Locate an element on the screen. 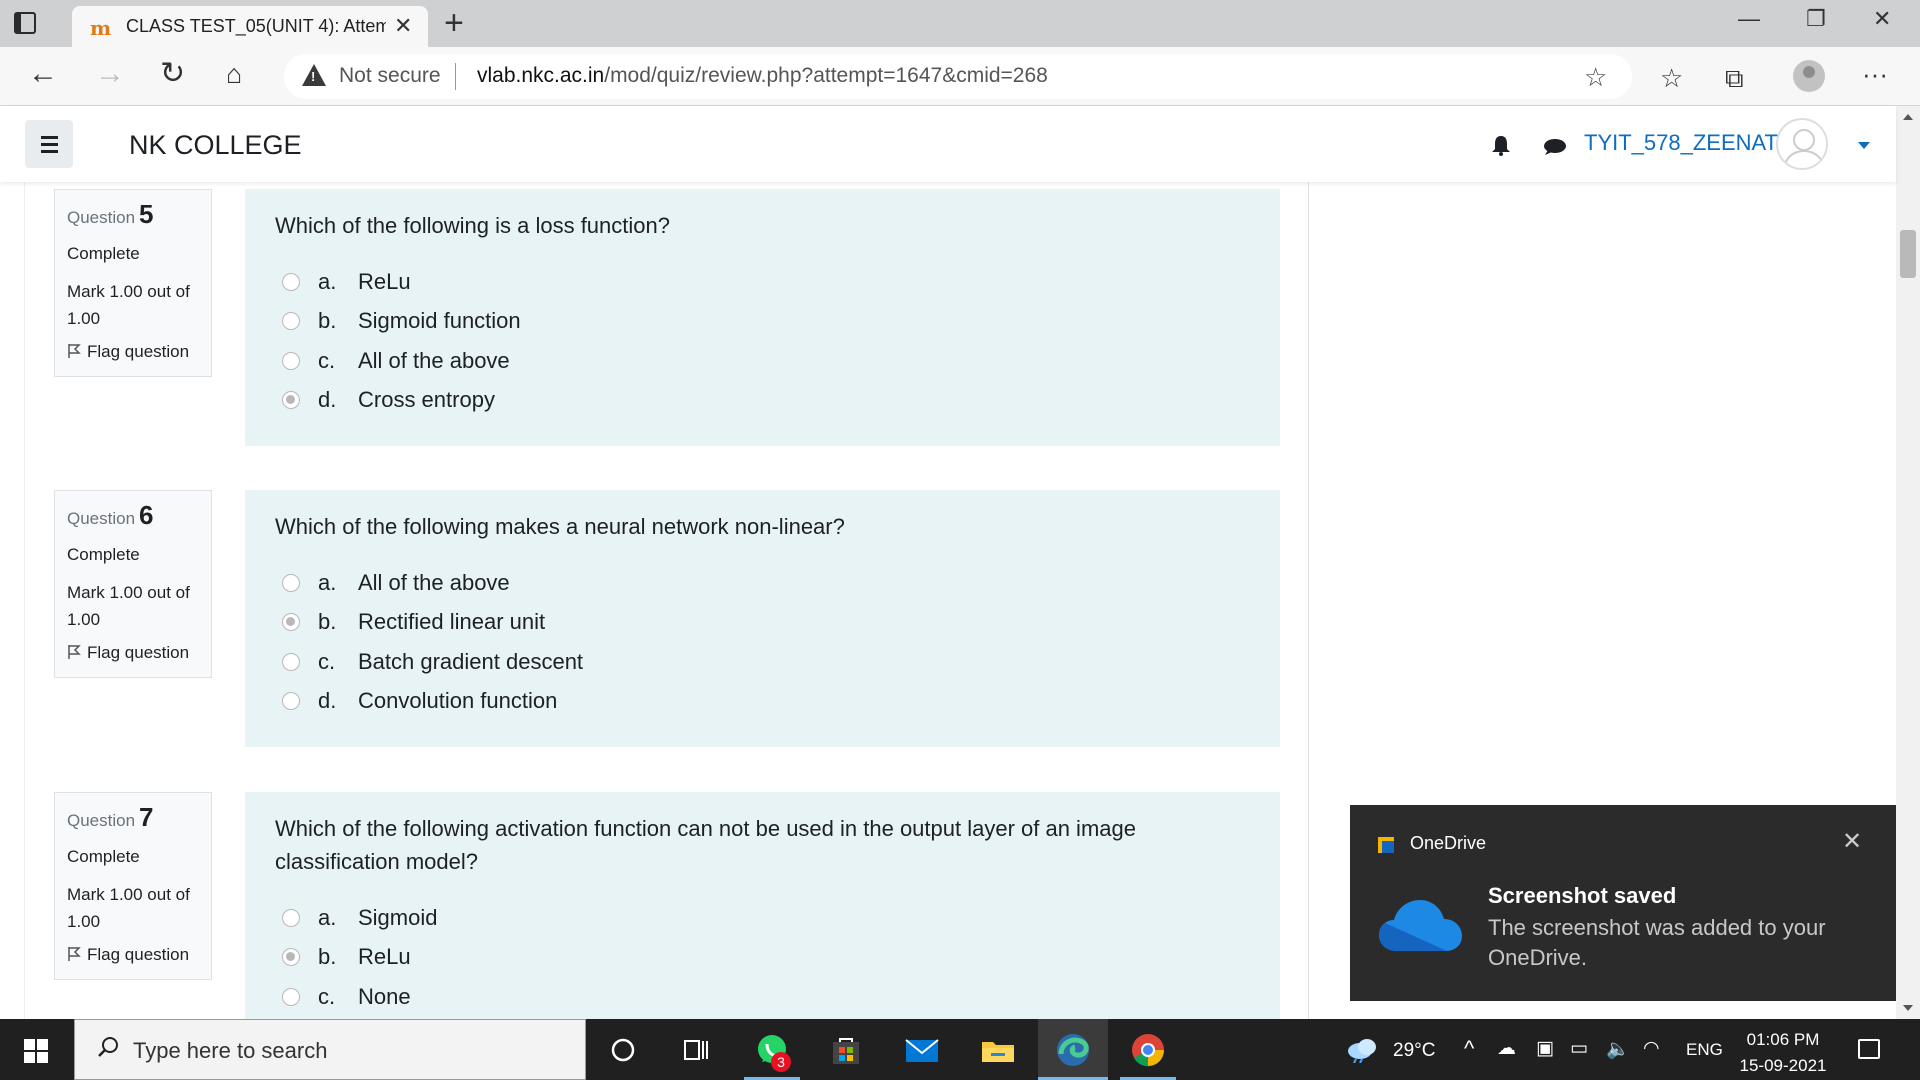 This screenshot has width=1920, height=1080. answer-option: b. Sigmoid function is located at coordinates (762, 322).